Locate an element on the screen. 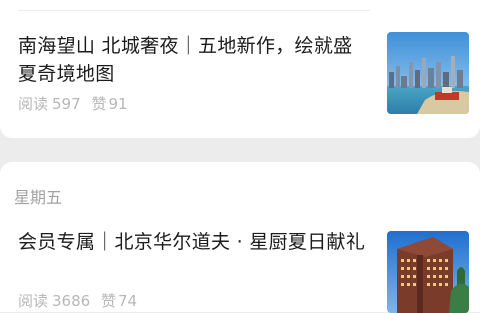 This screenshot has width=480, height=313. read-count: 阅读 3686 is located at coordinates (54, 301).